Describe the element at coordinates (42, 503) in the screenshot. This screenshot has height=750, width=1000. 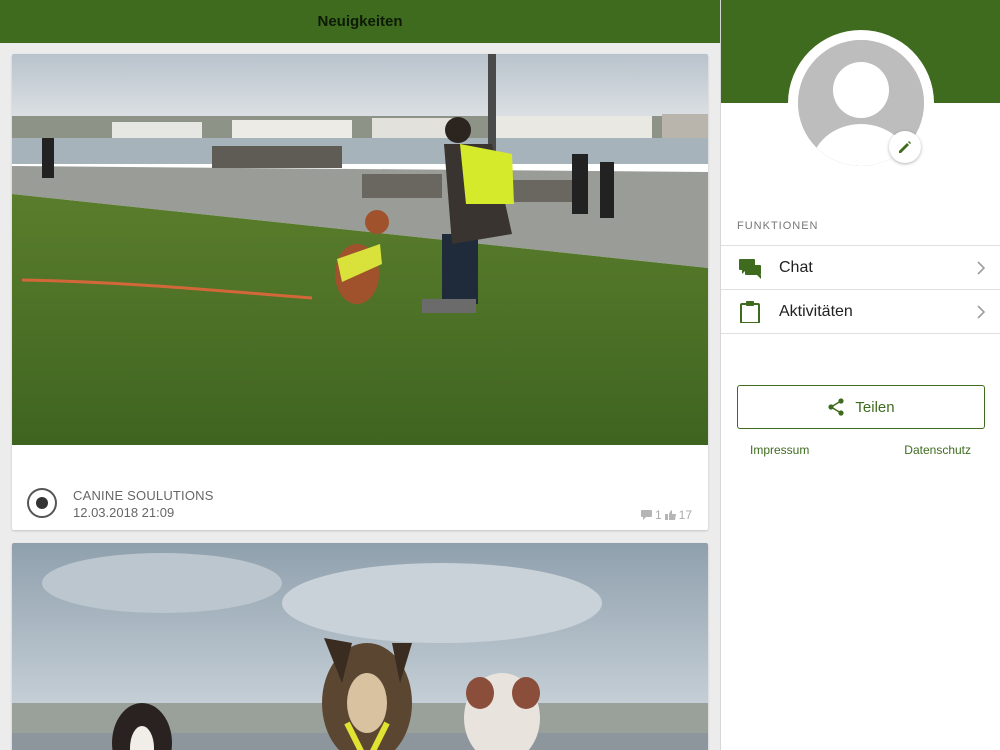
I see `author-logo` at that location.